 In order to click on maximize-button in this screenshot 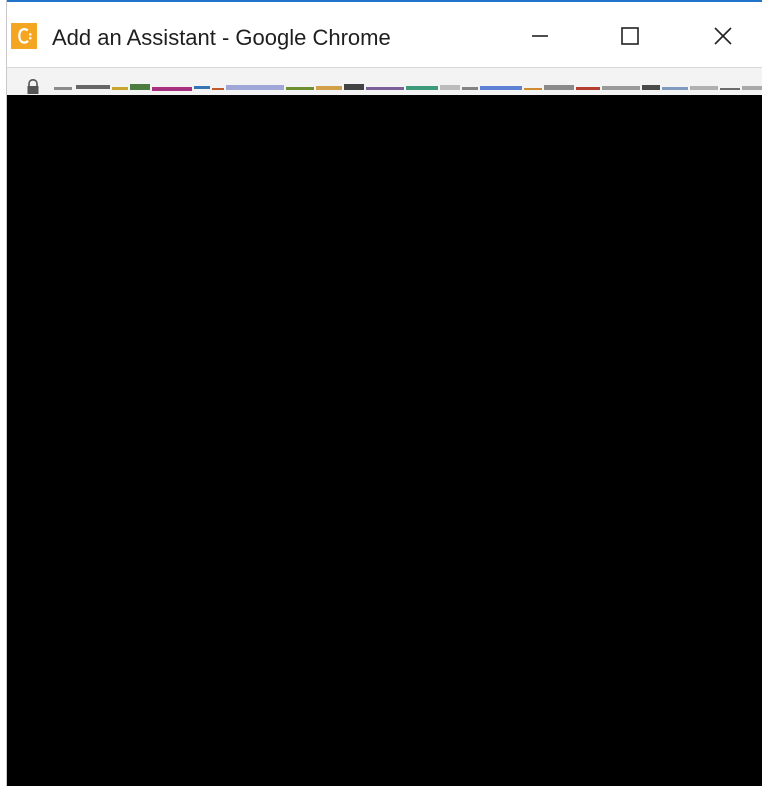, I will do `click(630, 36)`.